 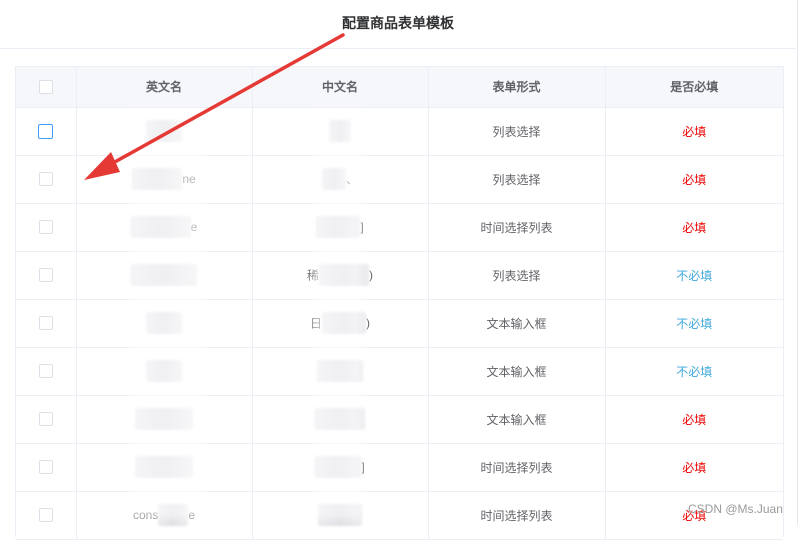 I want to click on partial-text: 、, so click(x=351, y=179).